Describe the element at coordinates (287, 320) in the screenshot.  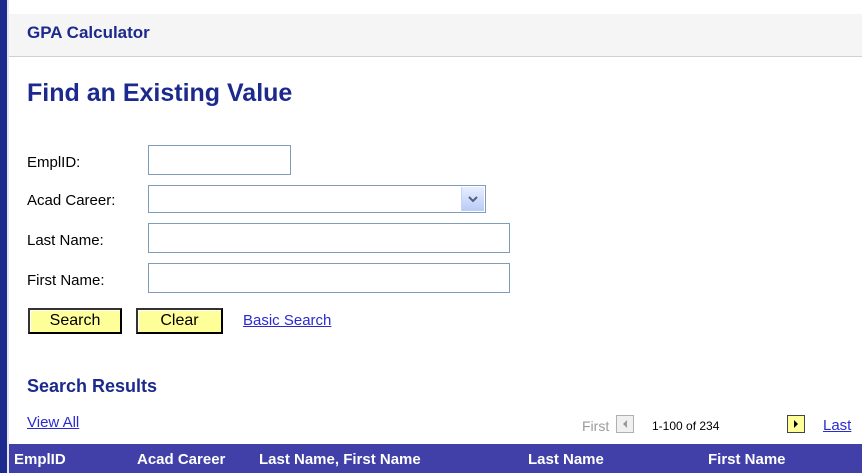
I see `basic-search-link: Basic Search` at that location.